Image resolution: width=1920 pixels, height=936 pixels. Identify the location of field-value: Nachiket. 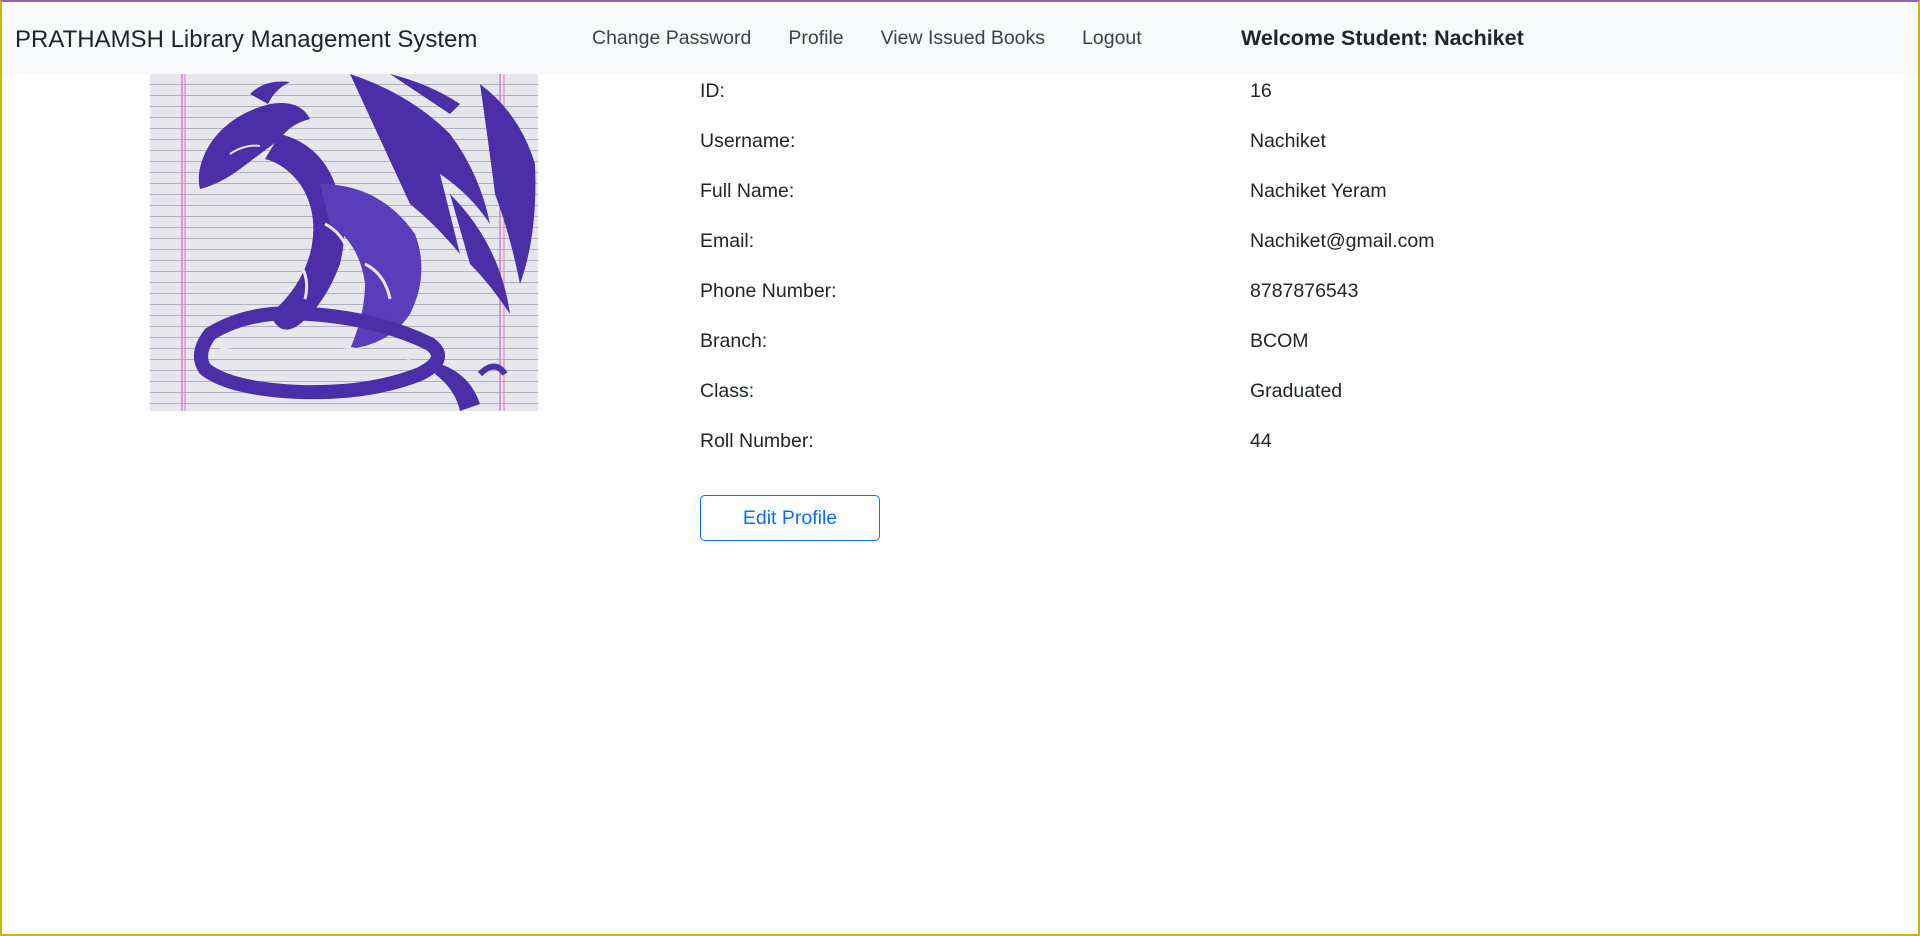
(1288, 141).